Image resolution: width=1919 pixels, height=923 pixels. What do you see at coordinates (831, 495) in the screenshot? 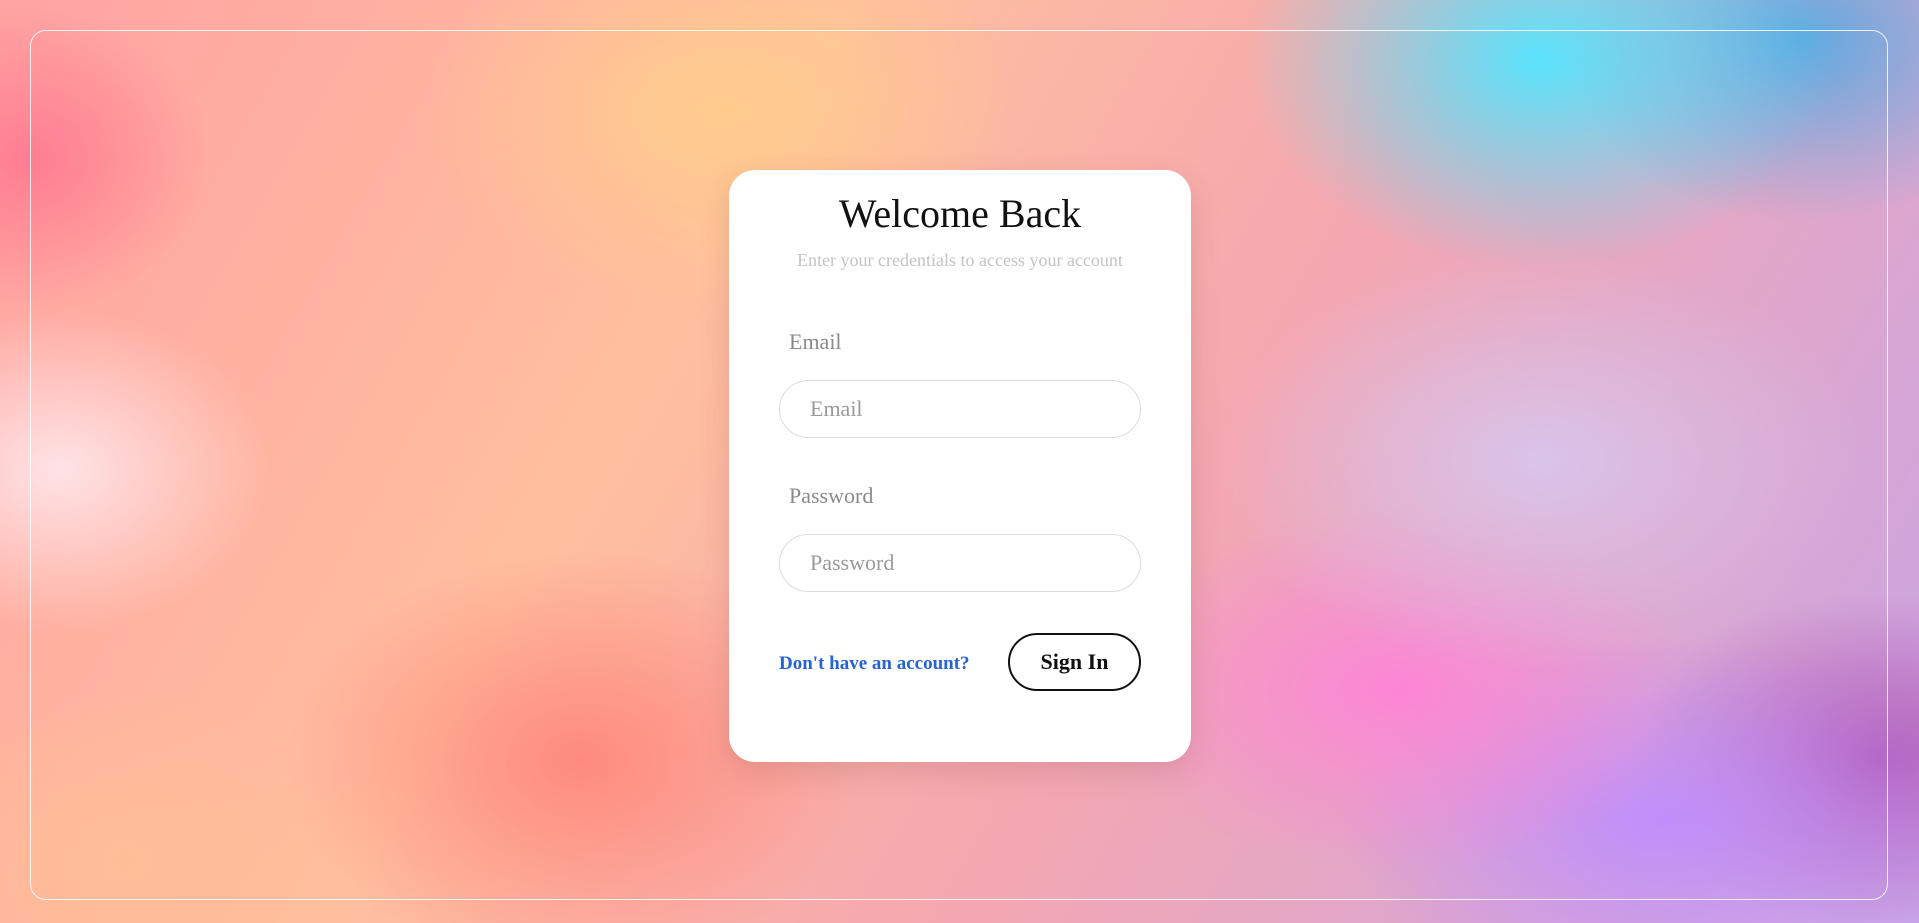
I see `password-label: Password` at bounding box center [831, 495].